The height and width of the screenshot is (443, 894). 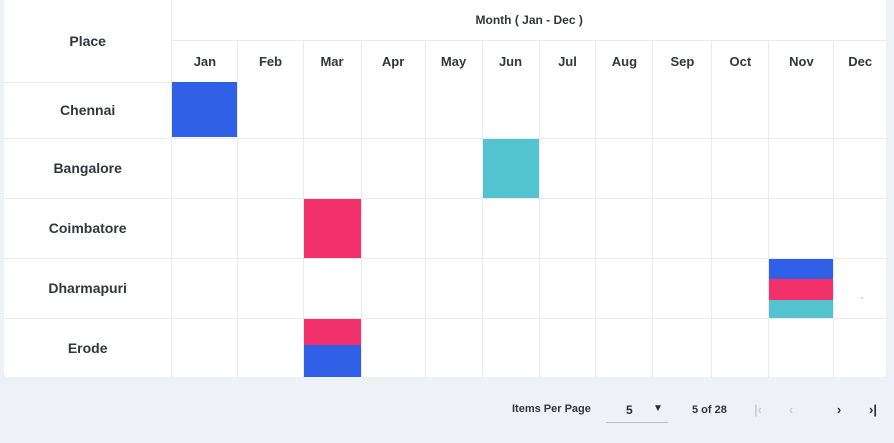 I want to click on month-header-jan: Jan, so click(x=205, y=61).